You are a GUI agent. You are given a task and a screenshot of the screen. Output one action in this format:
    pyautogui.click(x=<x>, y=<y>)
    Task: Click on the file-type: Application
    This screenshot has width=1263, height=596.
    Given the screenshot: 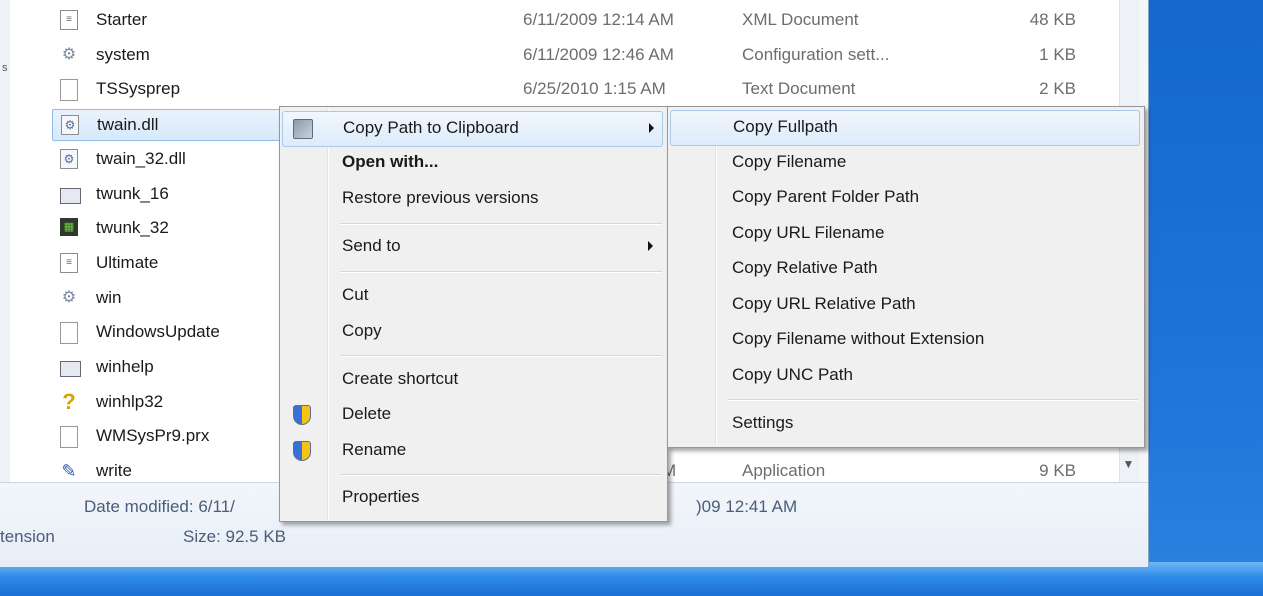 What is the action you would take?
    pyautogui.click(x=784, y=471)
    